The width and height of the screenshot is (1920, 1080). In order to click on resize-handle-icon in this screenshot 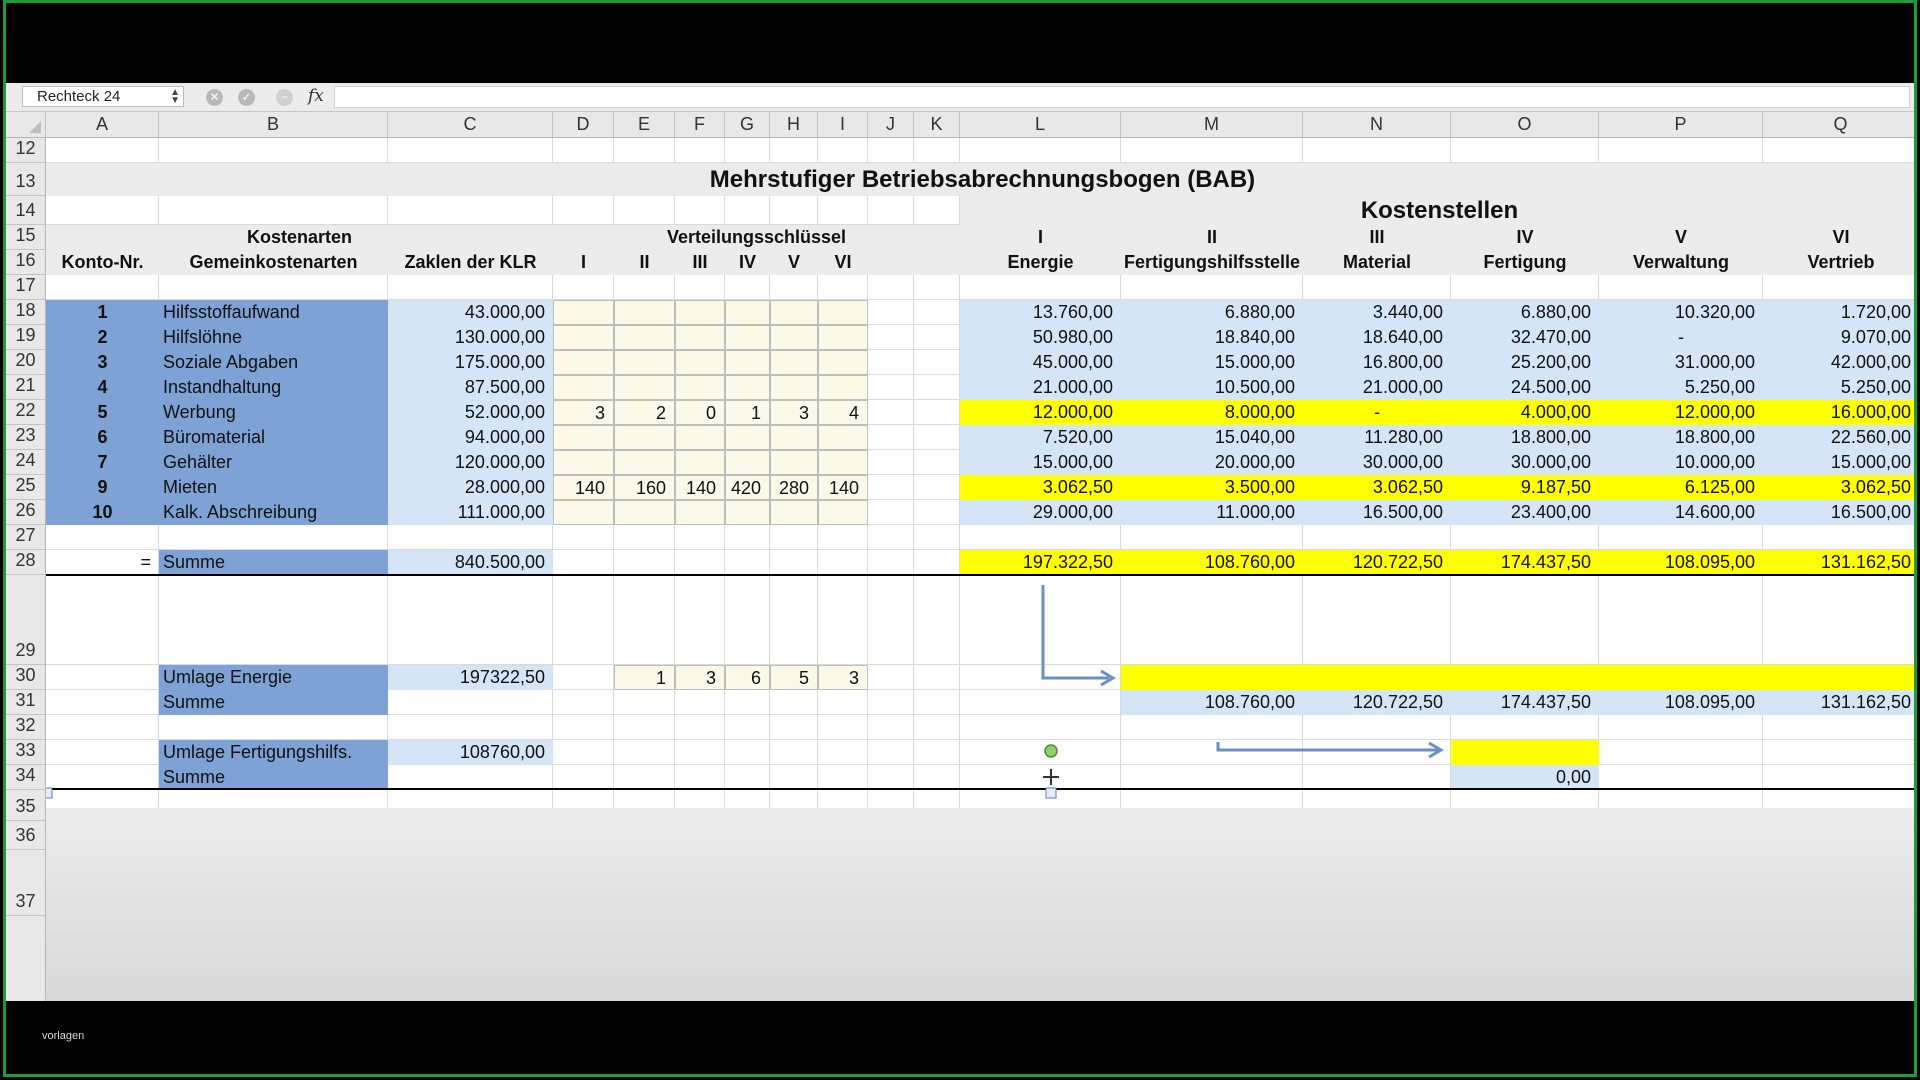, I will do `click(1051, 793)`.